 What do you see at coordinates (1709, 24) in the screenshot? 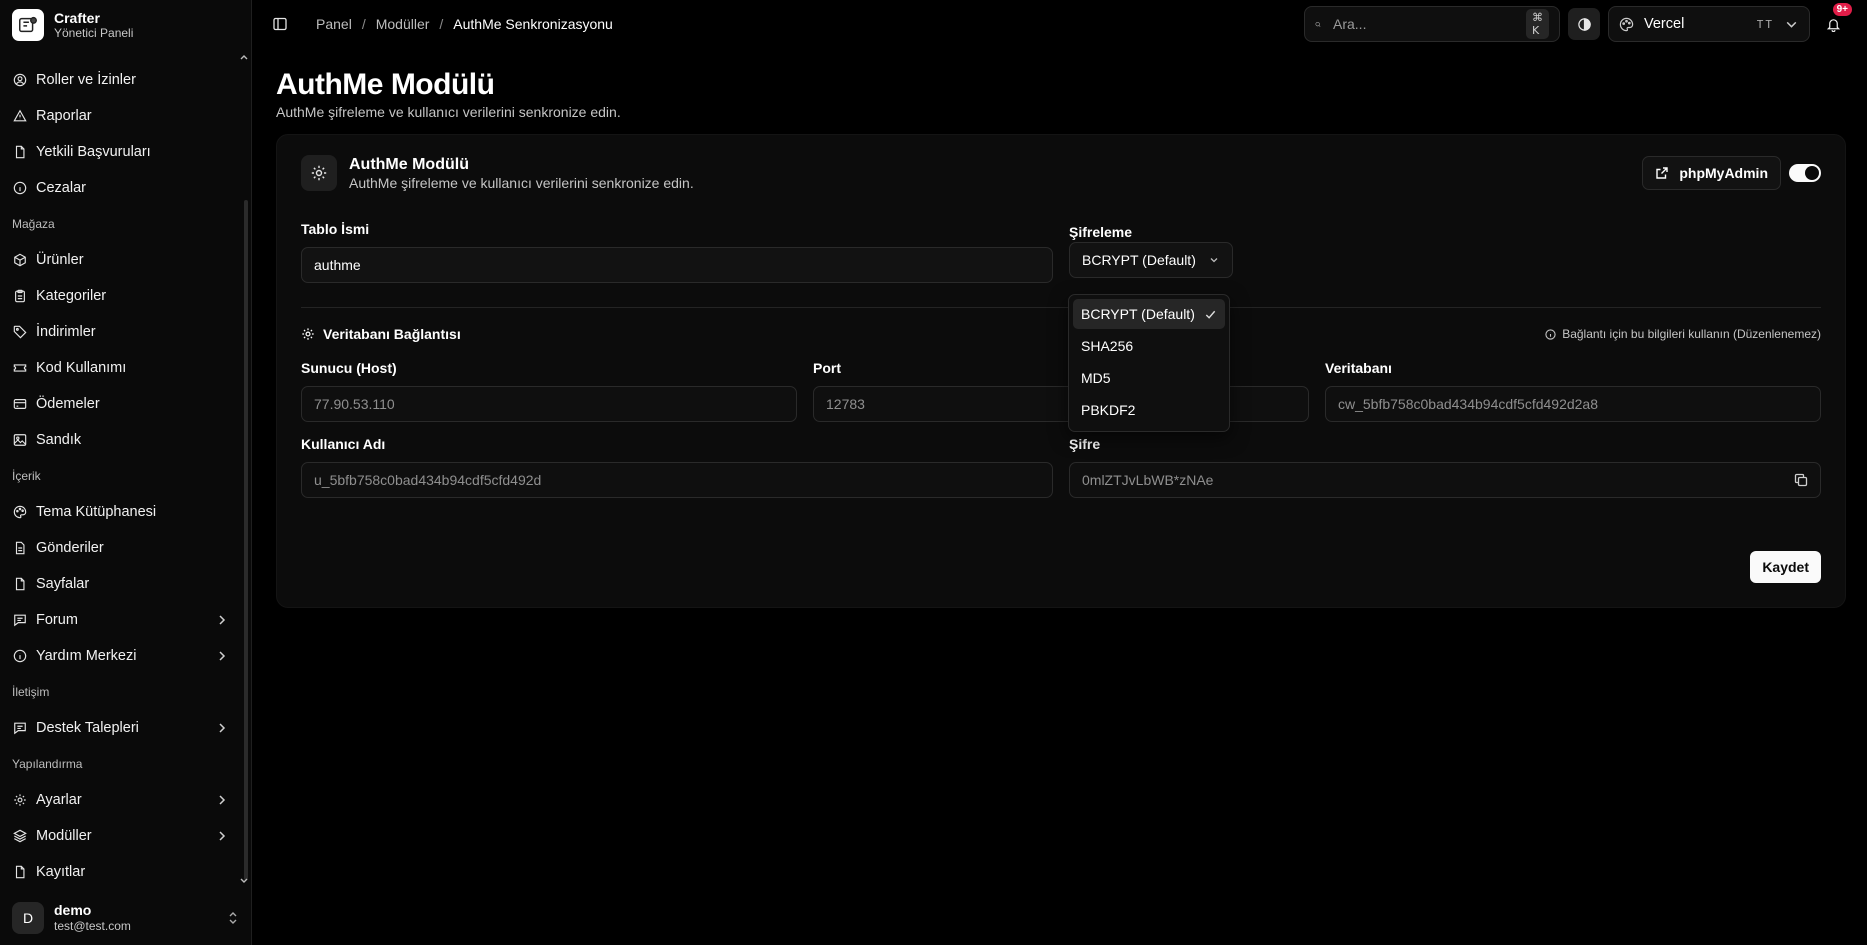
I see `team-switcher: Vercel TT` at bounding box center [1709, 24].